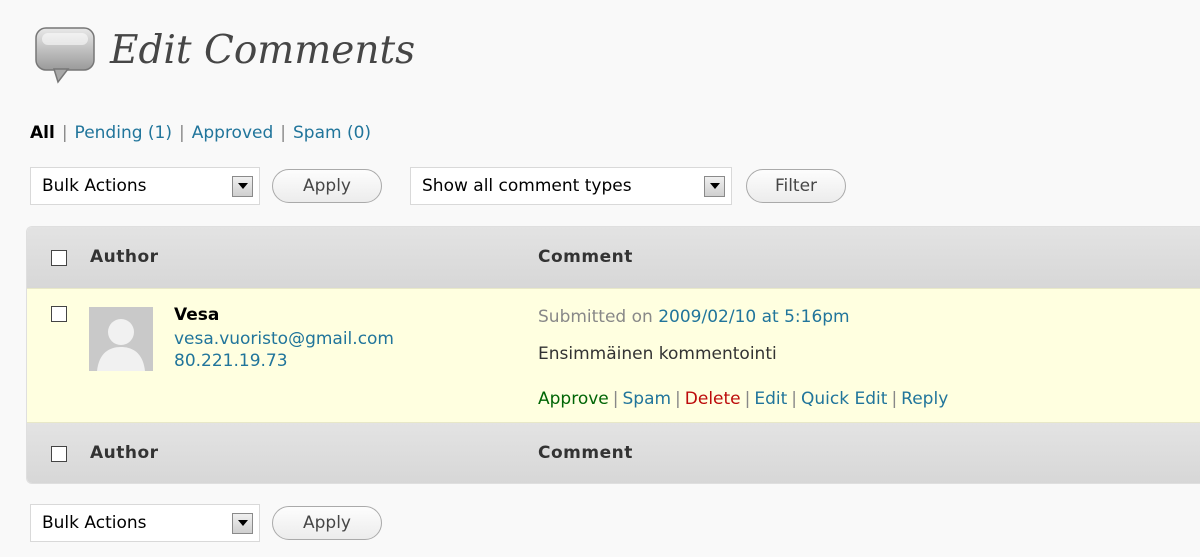  Describe the element at coordinates (924, 399) in the screenshot. I see `reply-link: Reply` at that location.